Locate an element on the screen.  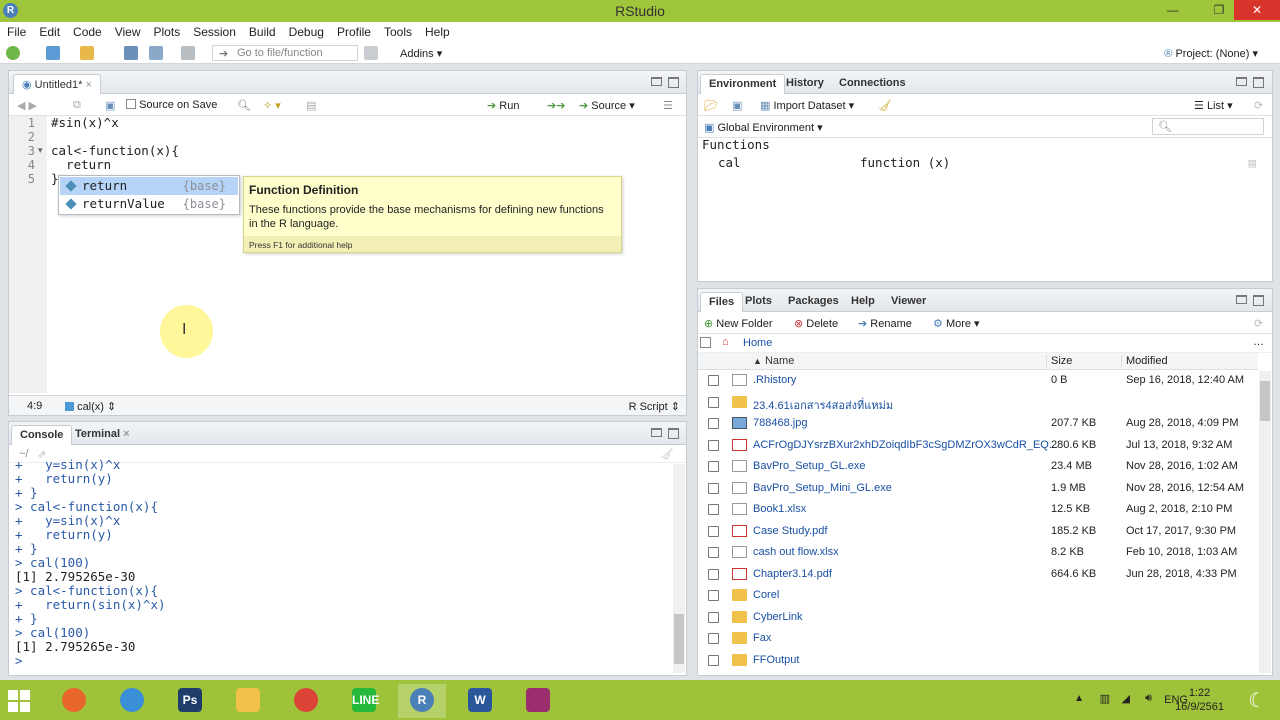
menu-profile: Profile is located at coordinates (353, 30).